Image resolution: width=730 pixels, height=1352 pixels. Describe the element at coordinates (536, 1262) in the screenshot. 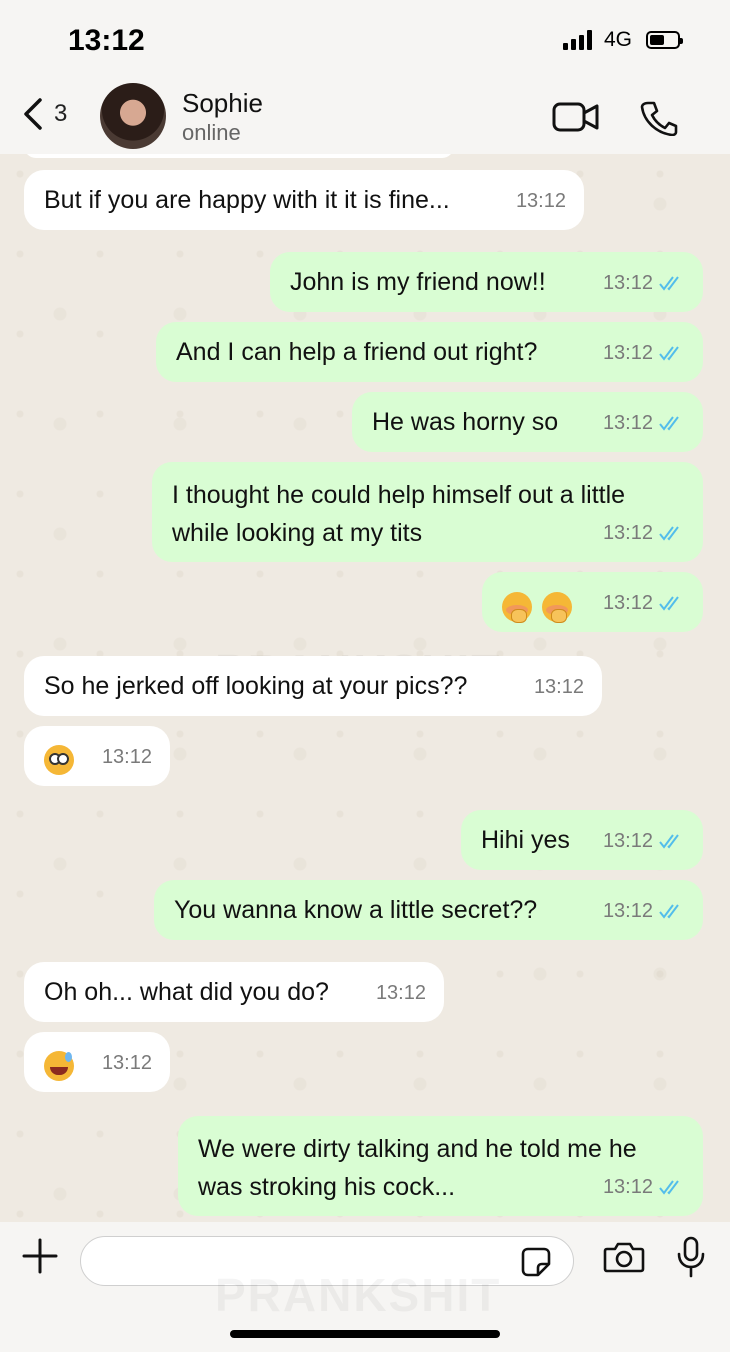

I see `sticker-icon` at that location.